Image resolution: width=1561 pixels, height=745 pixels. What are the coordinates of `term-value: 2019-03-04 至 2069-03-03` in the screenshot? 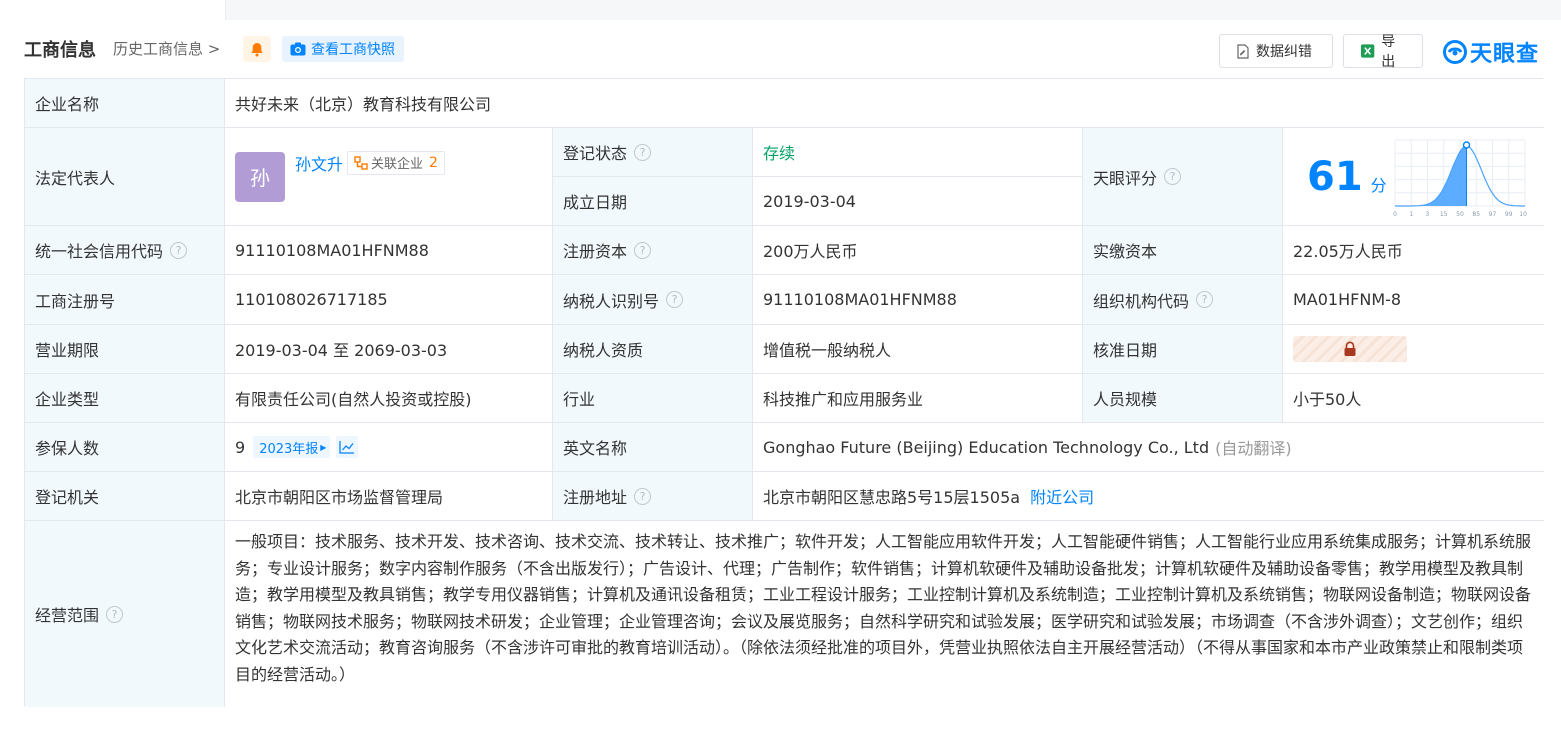 It's located at (389, 349).